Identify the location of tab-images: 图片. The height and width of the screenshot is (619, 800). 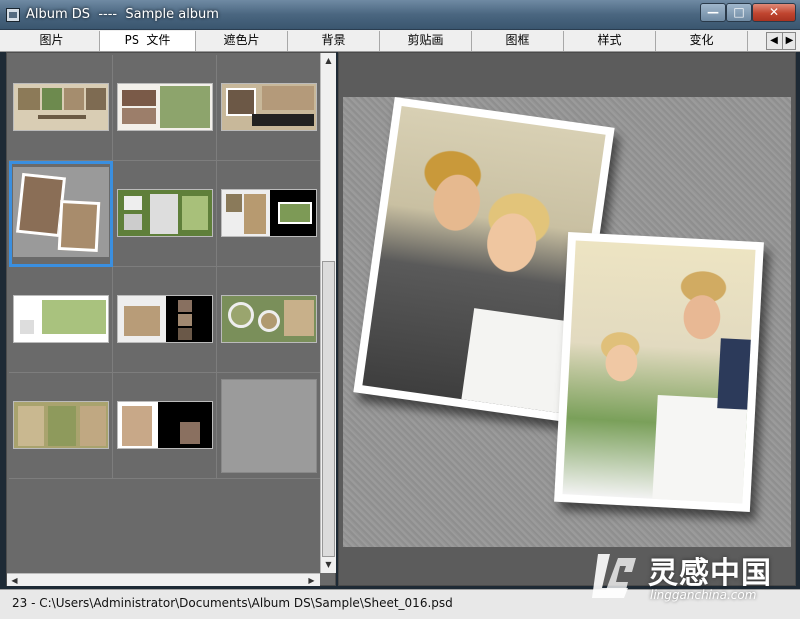
(52, 41).